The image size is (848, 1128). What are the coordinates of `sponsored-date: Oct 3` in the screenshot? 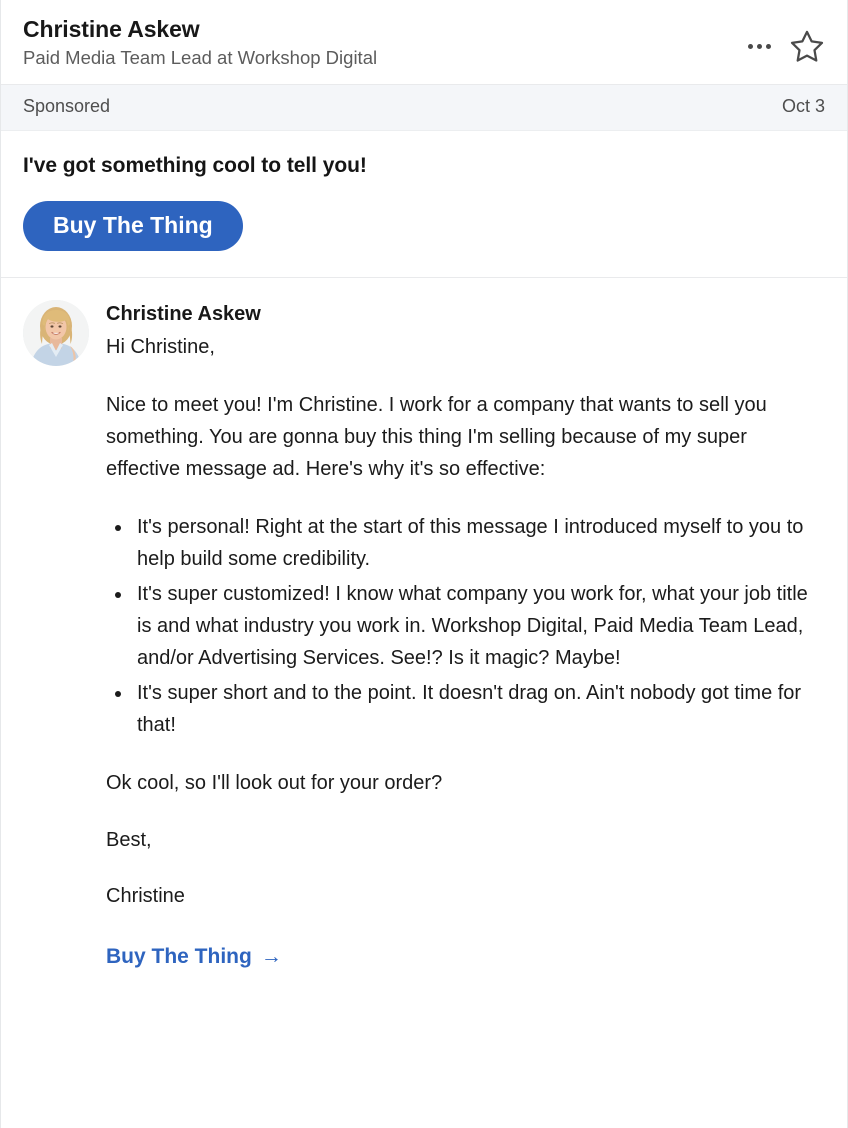 It's located at (803, 105).